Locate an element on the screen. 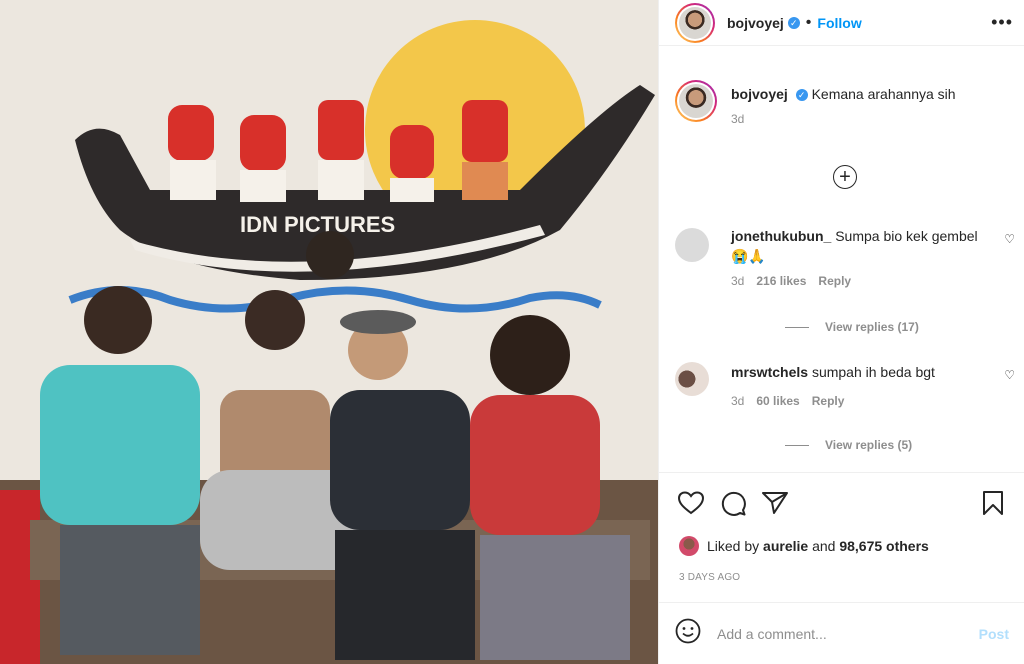 This screenshot has height=664, width=1024. heart-icon is located at coordinates (691, 503).